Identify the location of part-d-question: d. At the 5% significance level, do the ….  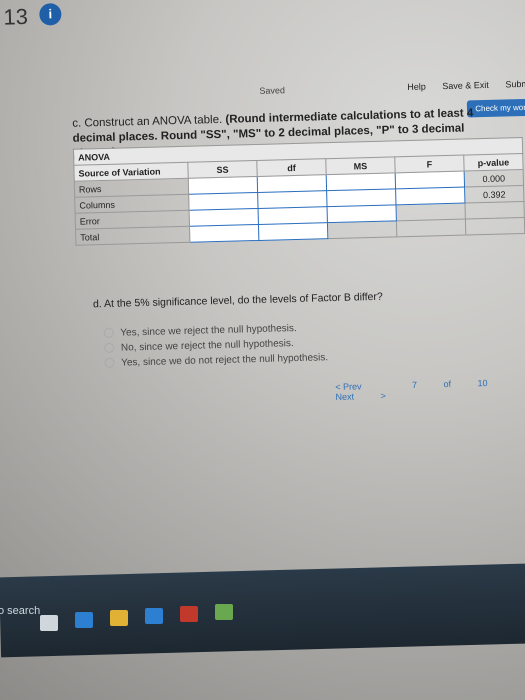
(237, 300).